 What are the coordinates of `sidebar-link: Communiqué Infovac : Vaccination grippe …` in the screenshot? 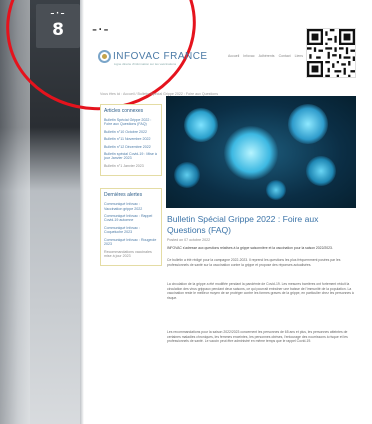 It's located at (131, 206).